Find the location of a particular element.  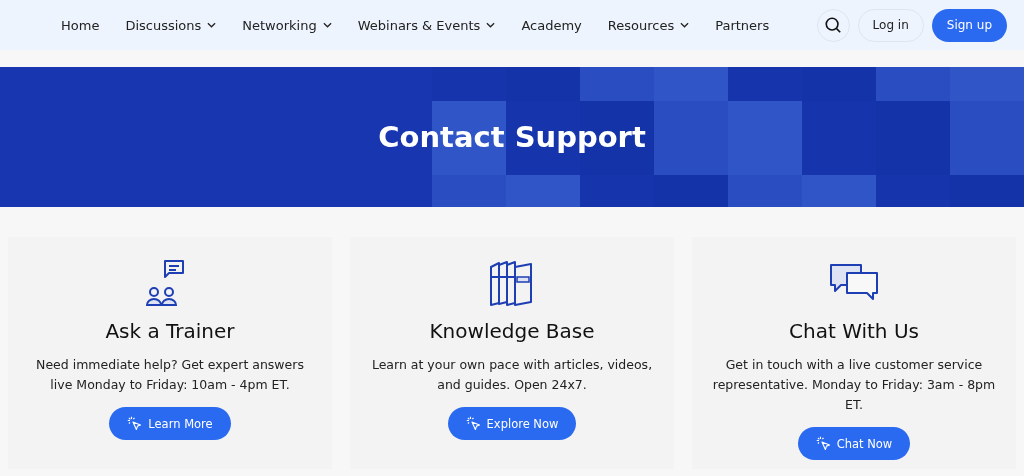

card-description: Learn at your own pace with articles, videos, and guides. Open 24x7. is located at coordinates (512, 375).